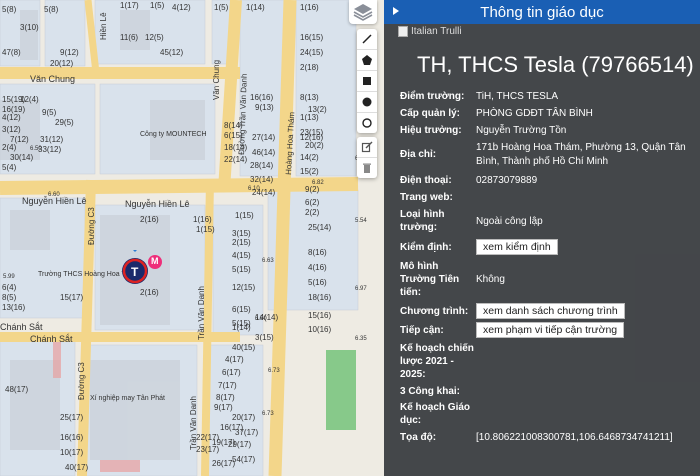 The width and height of the screenshot is (700, 476). I want to click on field-label: Tiếp cận:, so click(422, 330).